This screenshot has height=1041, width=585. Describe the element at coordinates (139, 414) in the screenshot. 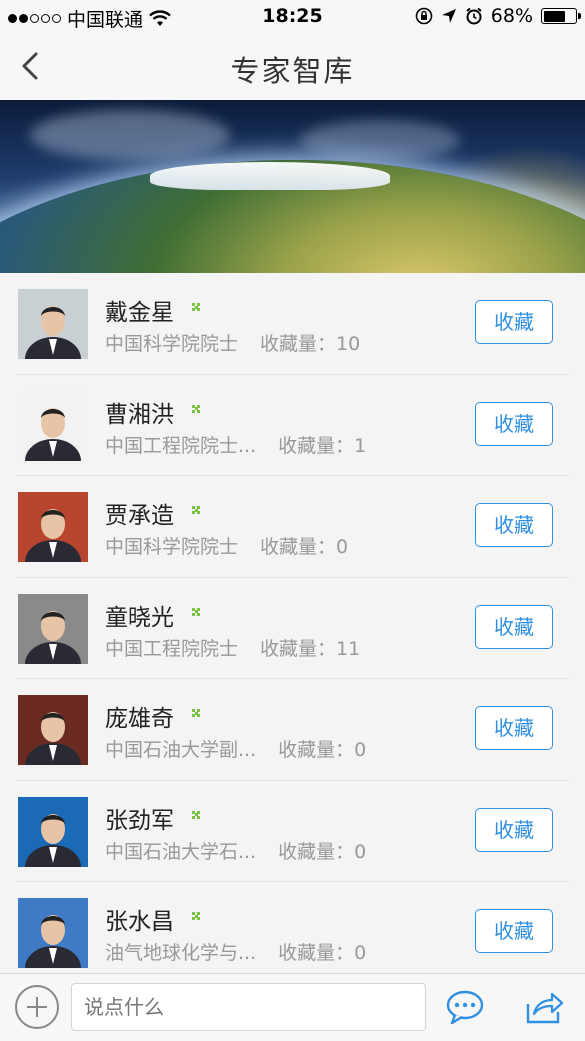

I see `expert-name: 曹湘洪` at that location.